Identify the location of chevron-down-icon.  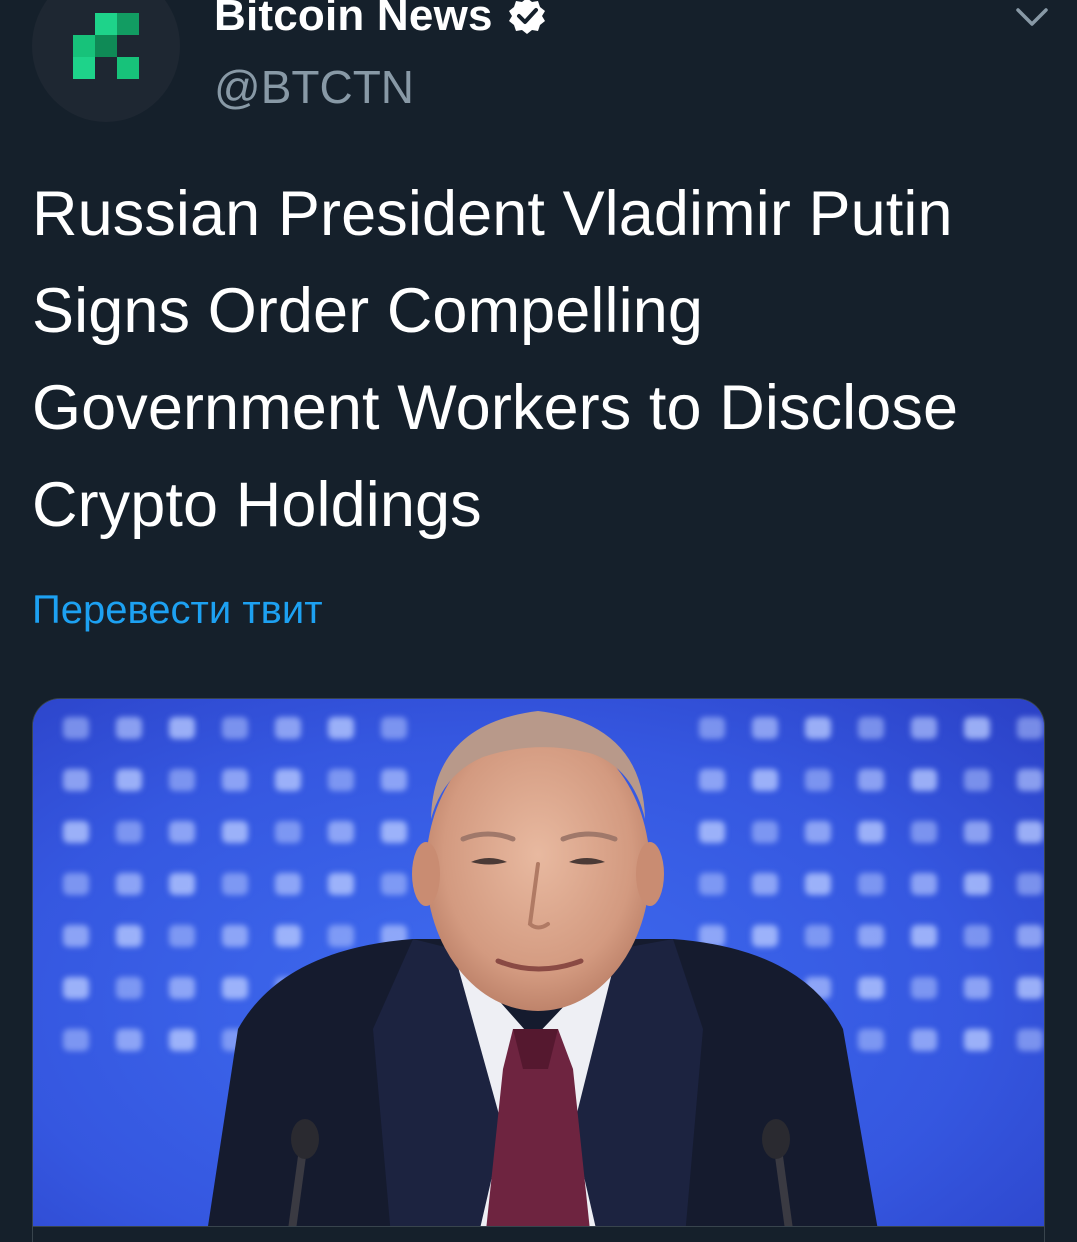
(1032, 17).